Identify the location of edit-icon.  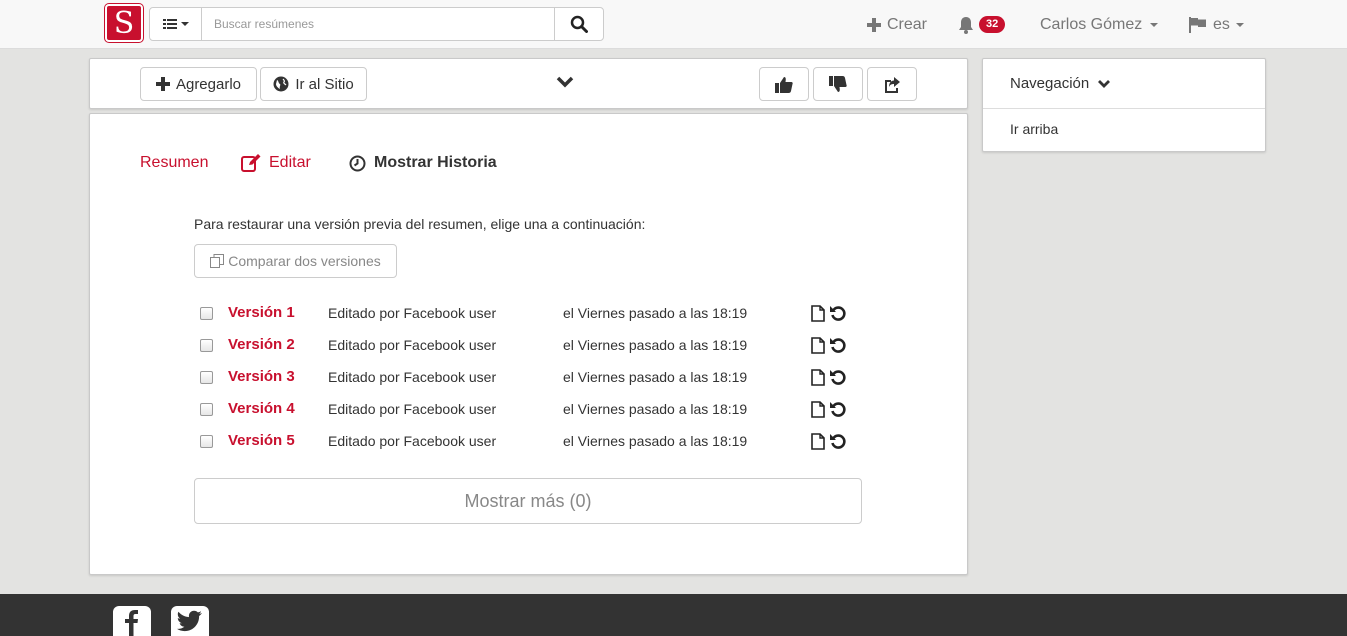
(251, 163).